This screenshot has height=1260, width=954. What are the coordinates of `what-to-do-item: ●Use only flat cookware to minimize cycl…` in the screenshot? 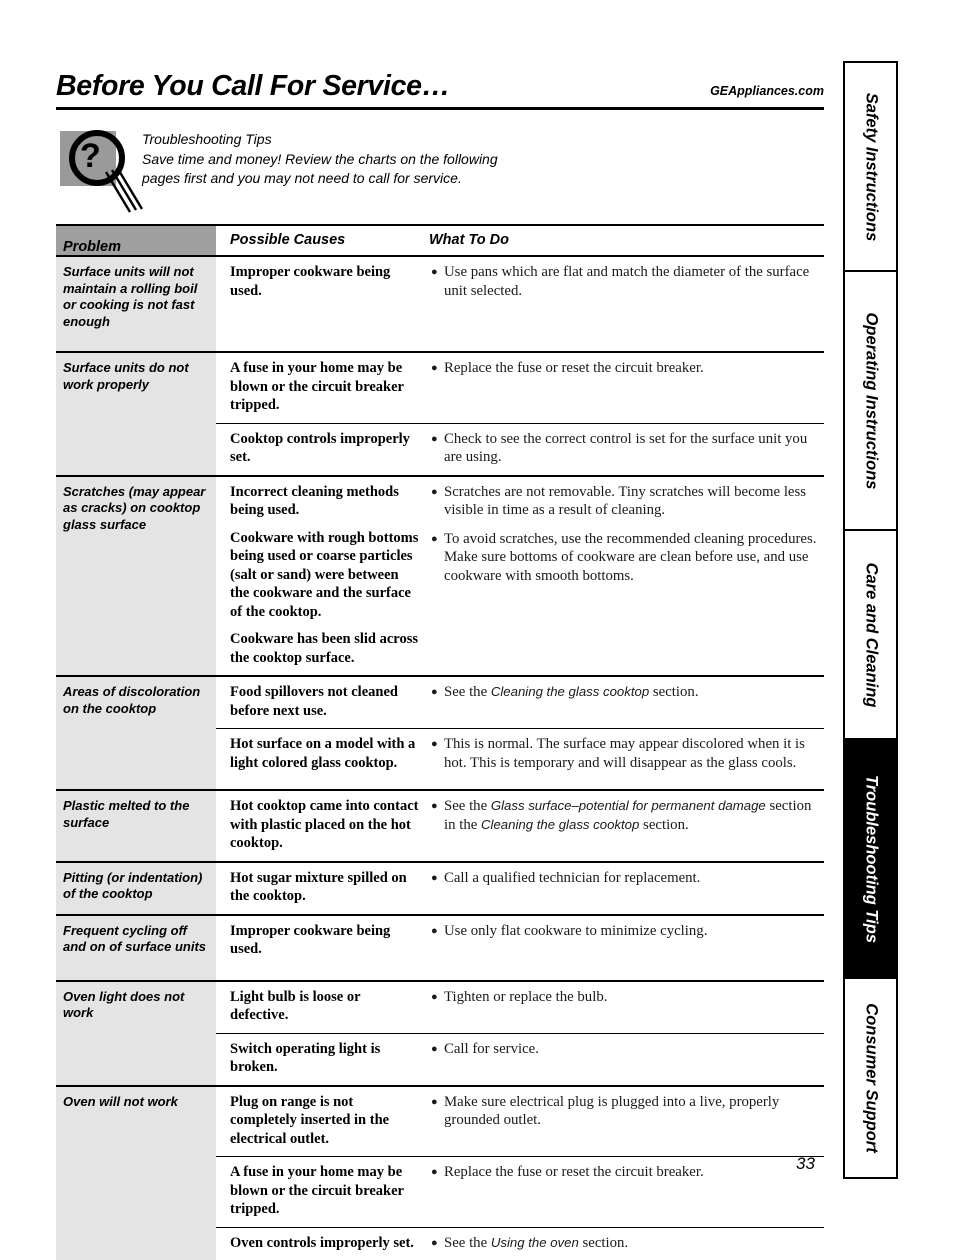 It's located at (624, 931).